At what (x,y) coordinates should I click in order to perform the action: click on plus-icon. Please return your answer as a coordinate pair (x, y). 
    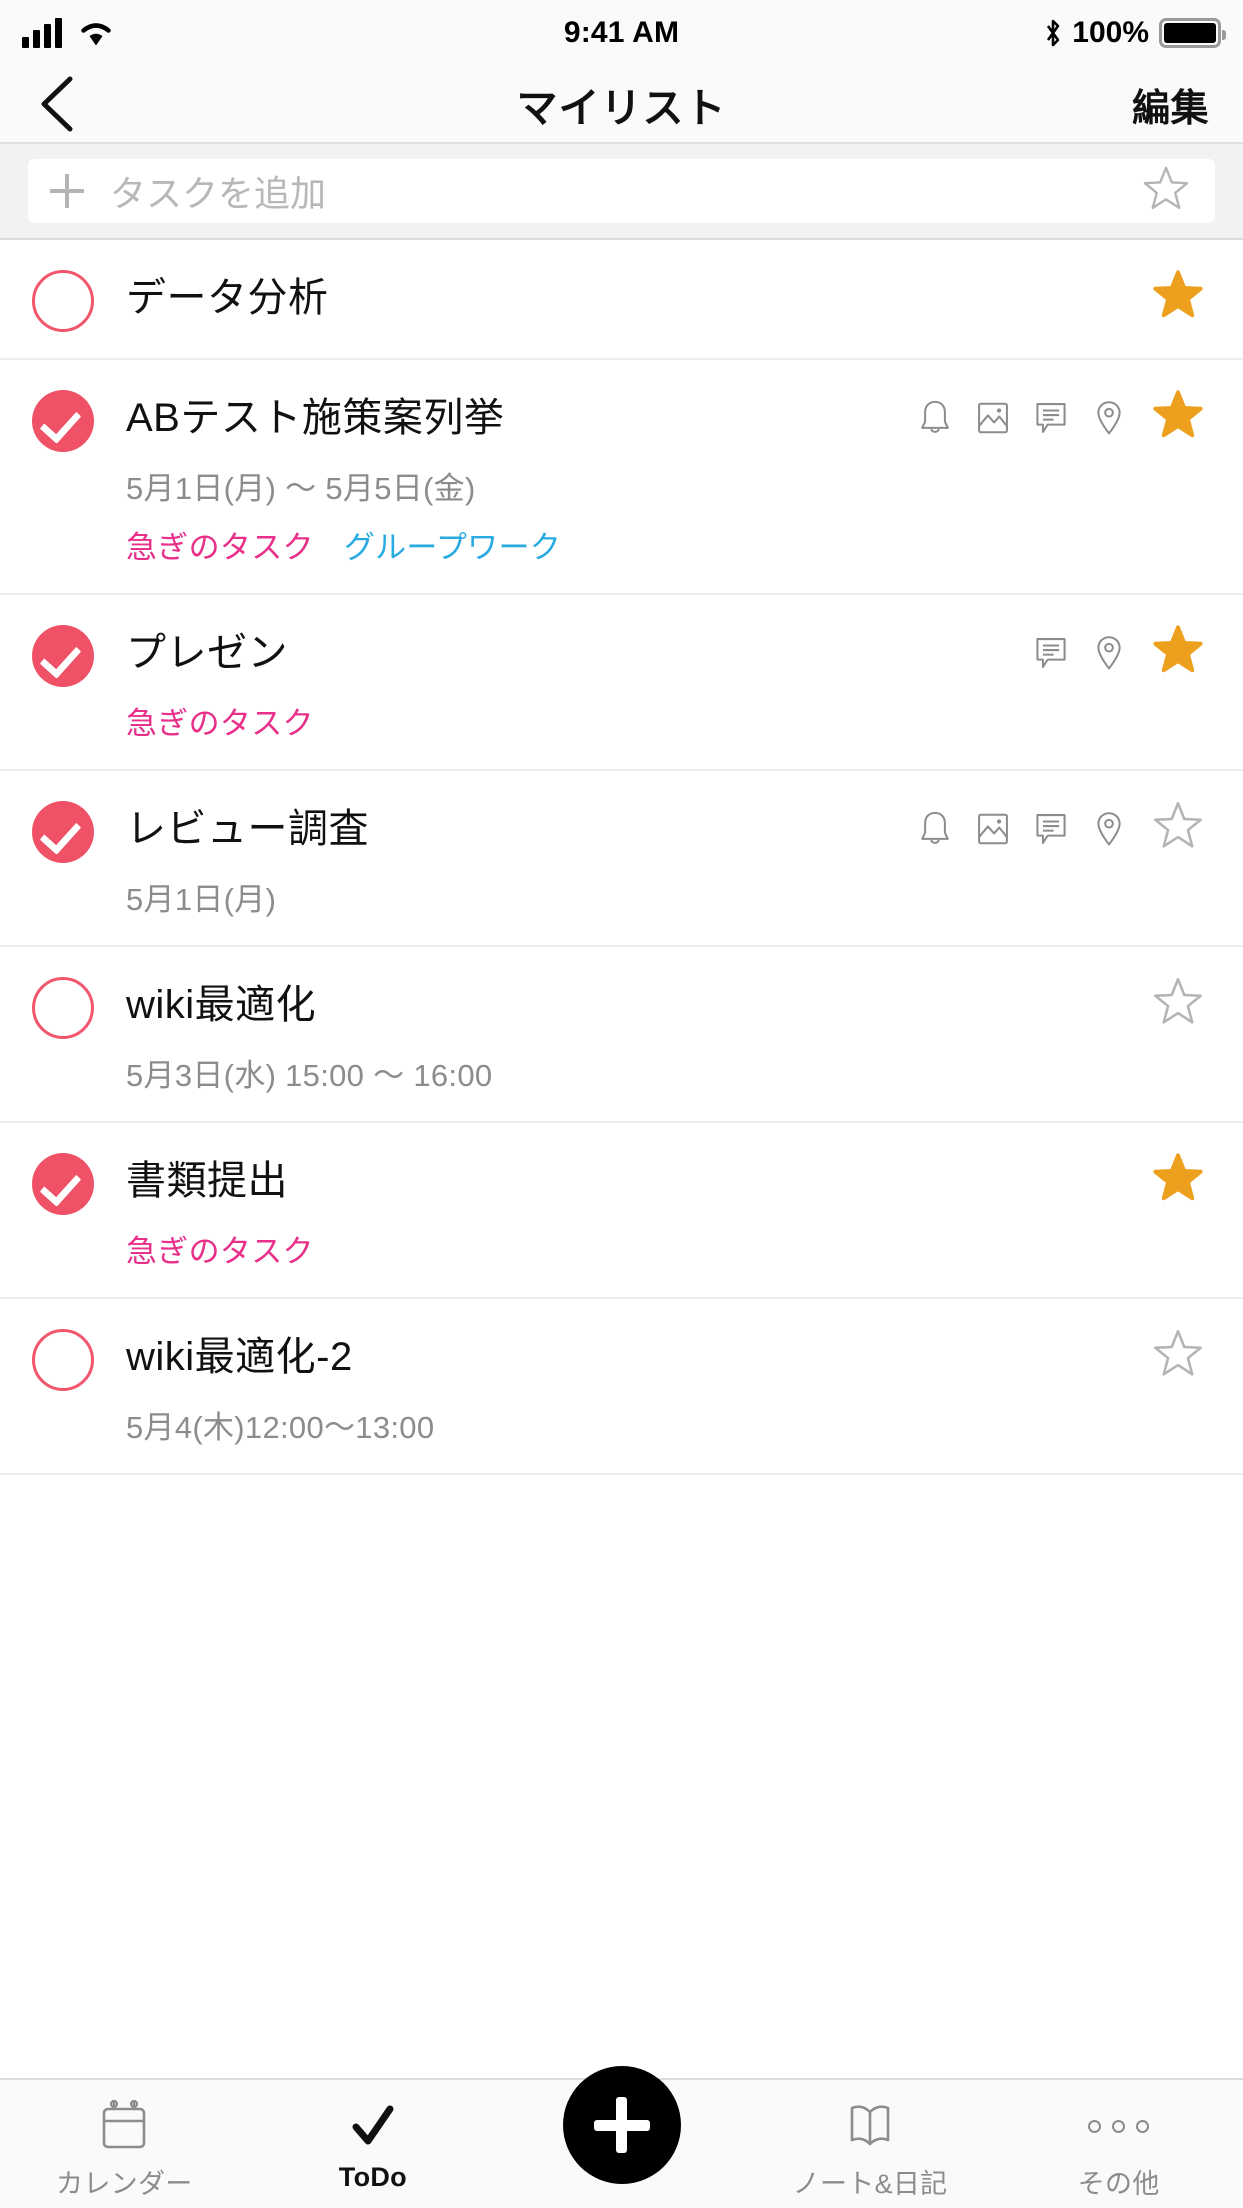
    Looking at the image, I should click on (67, 191).